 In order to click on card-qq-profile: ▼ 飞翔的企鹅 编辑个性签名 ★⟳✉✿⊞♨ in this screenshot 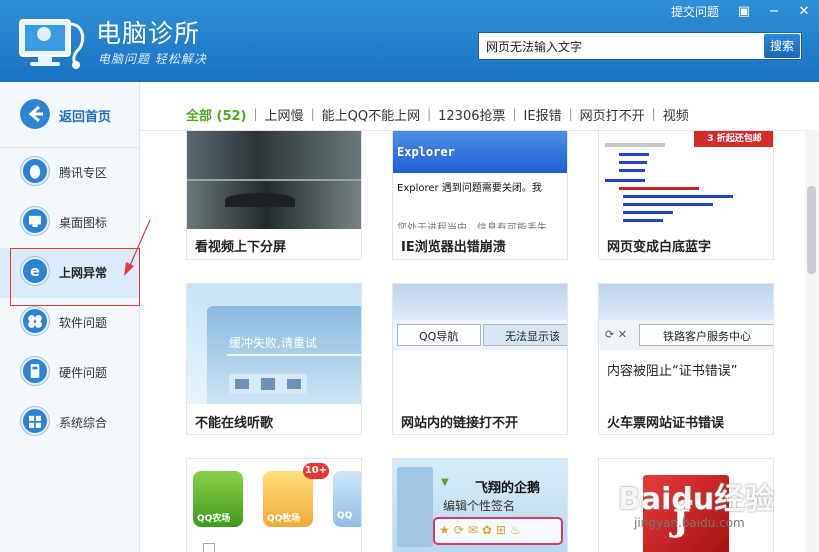, I will do `click(480, 505)`.